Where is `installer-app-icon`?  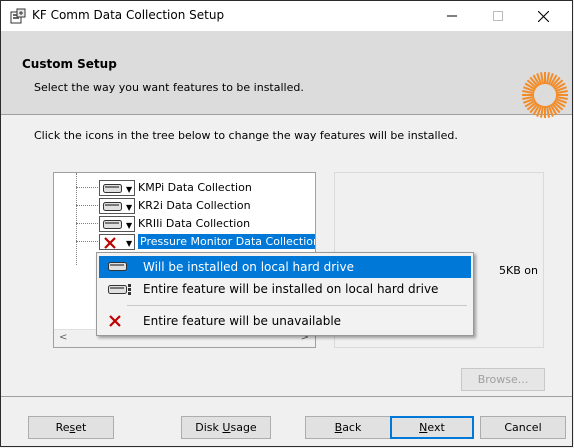
installer-app-icon is located at coordinates (18, 16).